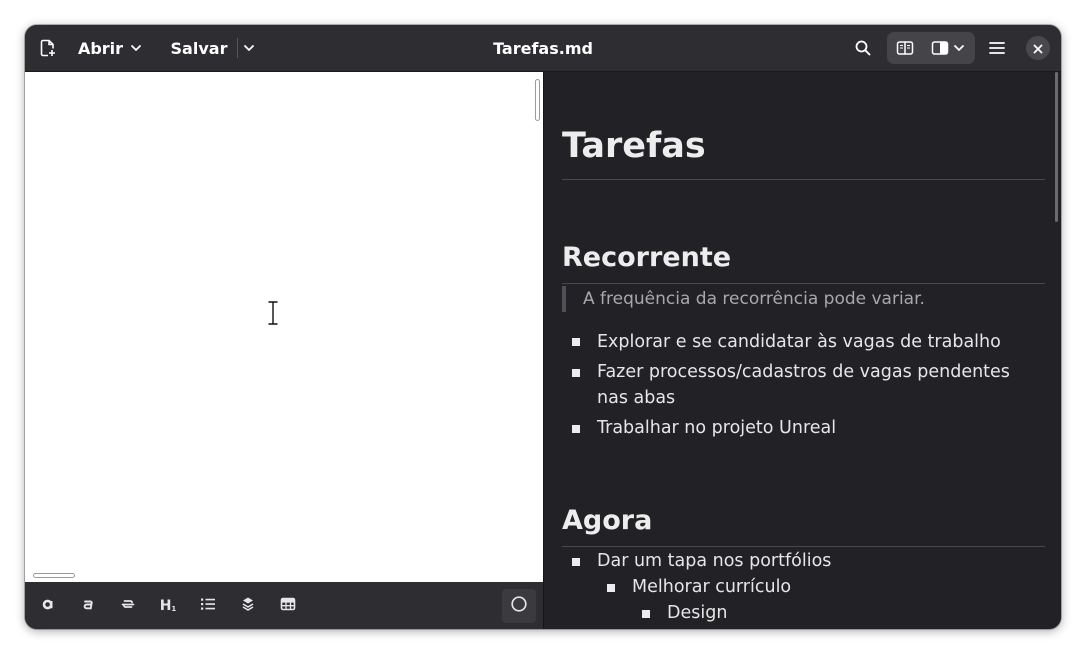  I want to click on list-icon, so click(208, 606).